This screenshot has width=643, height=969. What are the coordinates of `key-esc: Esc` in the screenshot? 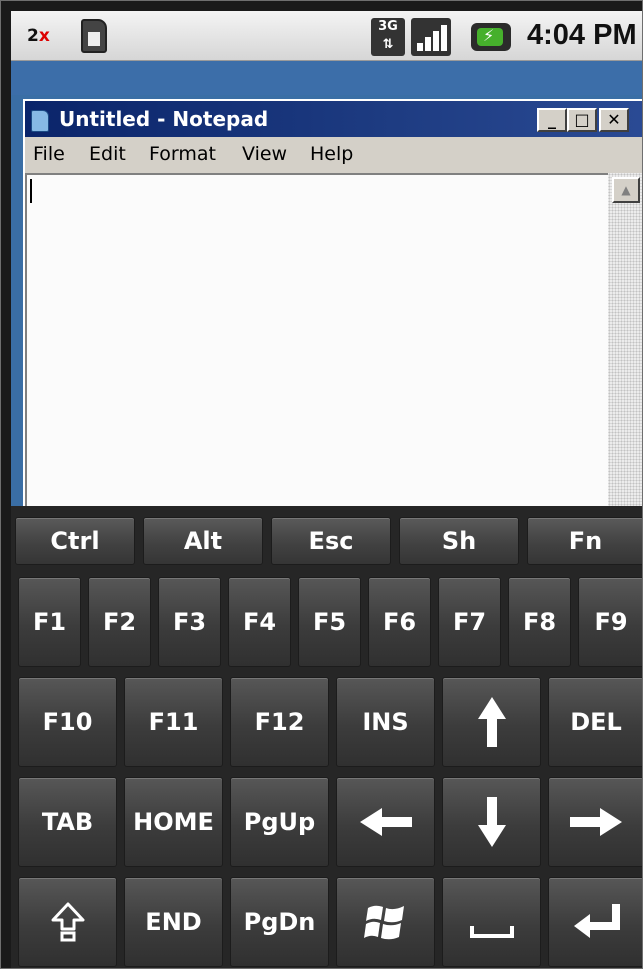 It's located at (331, 541).